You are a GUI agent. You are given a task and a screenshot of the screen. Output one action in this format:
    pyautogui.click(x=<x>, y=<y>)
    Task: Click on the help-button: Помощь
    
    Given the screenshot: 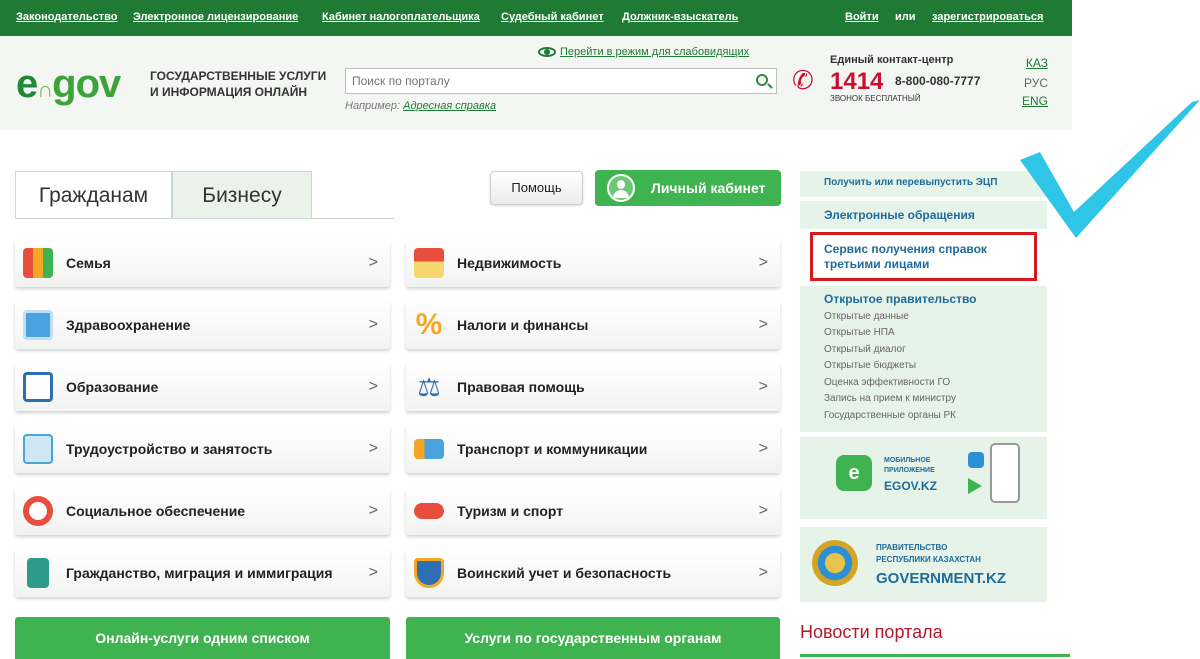 What is the action you would take?
    pyautogui.click(x=536, y=188)
    